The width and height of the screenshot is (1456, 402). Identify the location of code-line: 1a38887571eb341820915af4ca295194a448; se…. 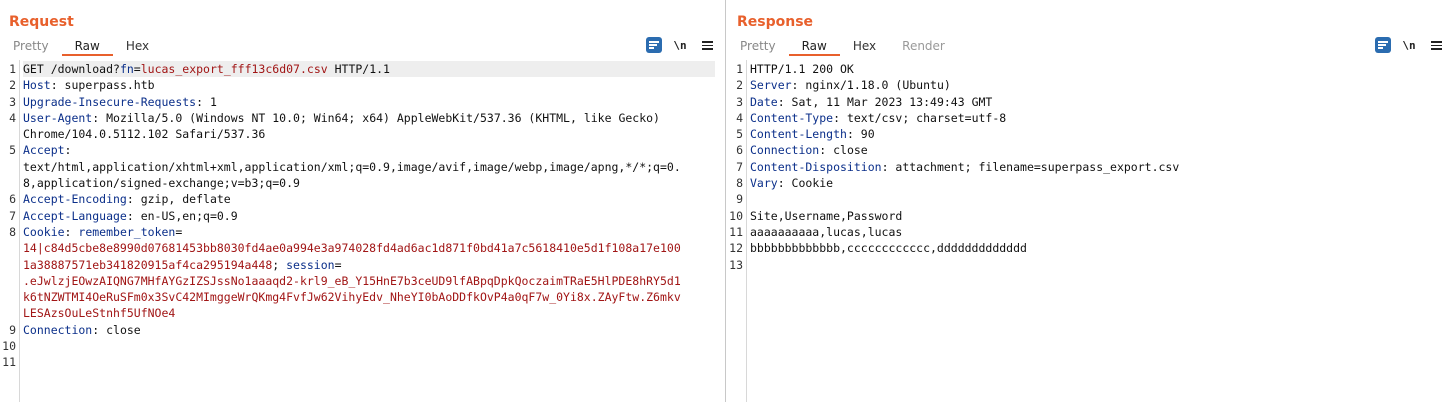
(374, 265).